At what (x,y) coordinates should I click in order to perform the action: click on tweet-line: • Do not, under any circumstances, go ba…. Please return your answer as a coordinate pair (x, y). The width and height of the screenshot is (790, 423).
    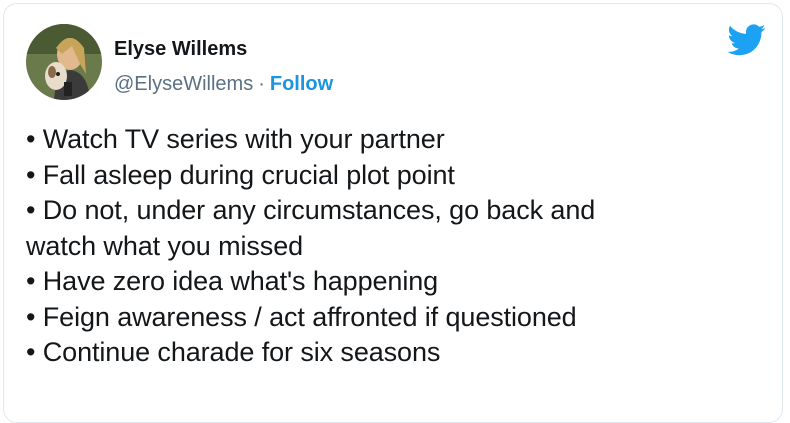
    Looking at the image, I should click on (311, 210).